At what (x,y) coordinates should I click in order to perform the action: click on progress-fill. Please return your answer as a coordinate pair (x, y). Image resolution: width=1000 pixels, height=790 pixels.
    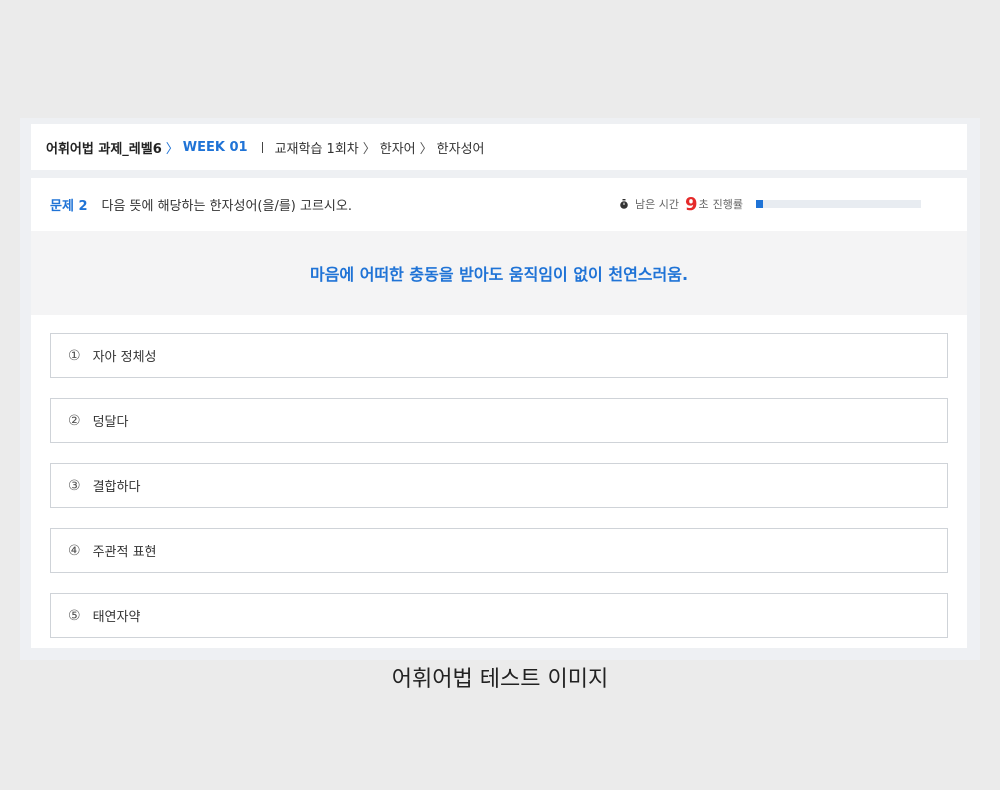
    Looking at the image, I should click on (759, 204).